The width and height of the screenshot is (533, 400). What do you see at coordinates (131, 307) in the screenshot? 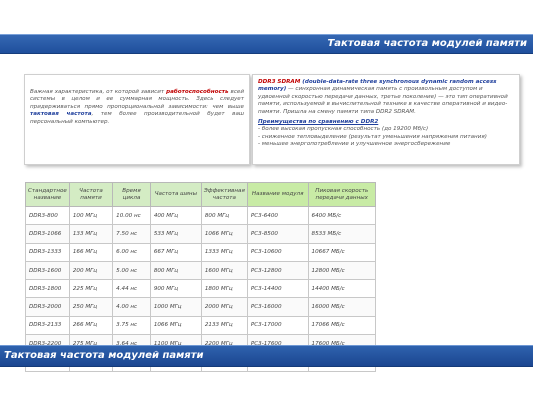
I see `table-cell: 4.00 нс` at bounding box center [131, 307].